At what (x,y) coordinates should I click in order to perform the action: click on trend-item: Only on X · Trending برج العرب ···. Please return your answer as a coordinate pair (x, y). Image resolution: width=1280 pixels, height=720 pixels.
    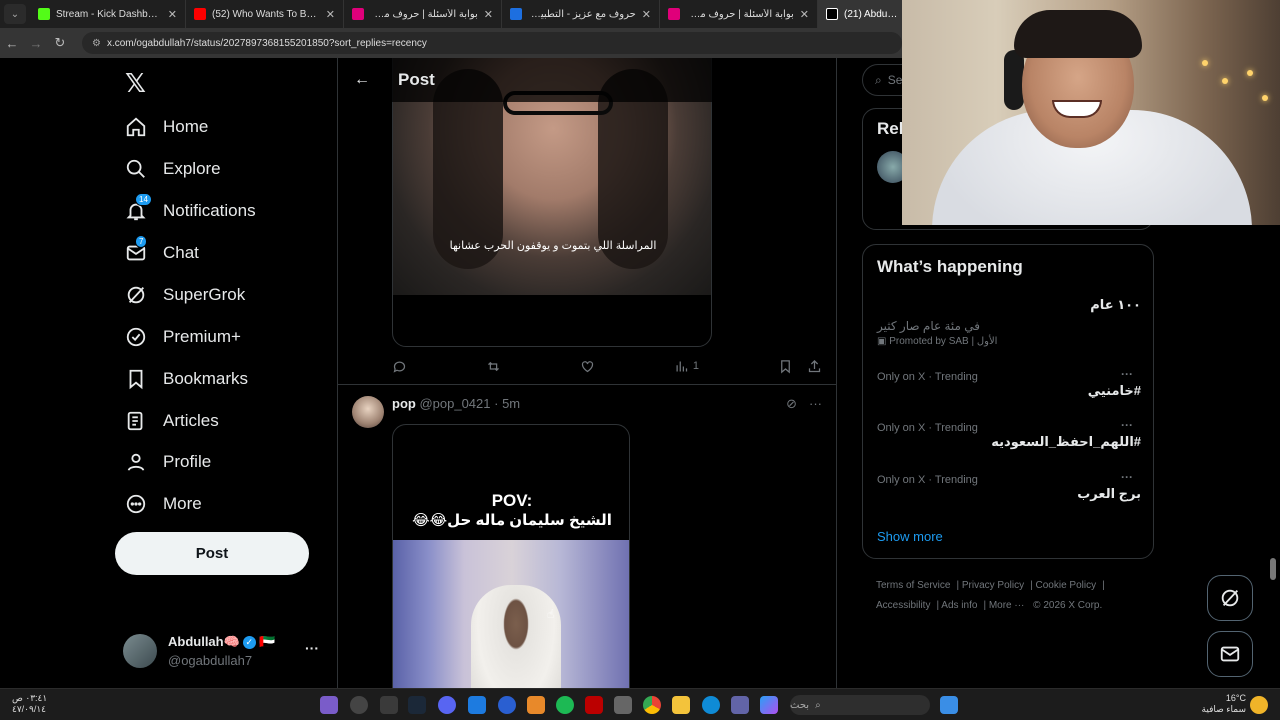
    Looking at the image, I should click on (1009, 486).